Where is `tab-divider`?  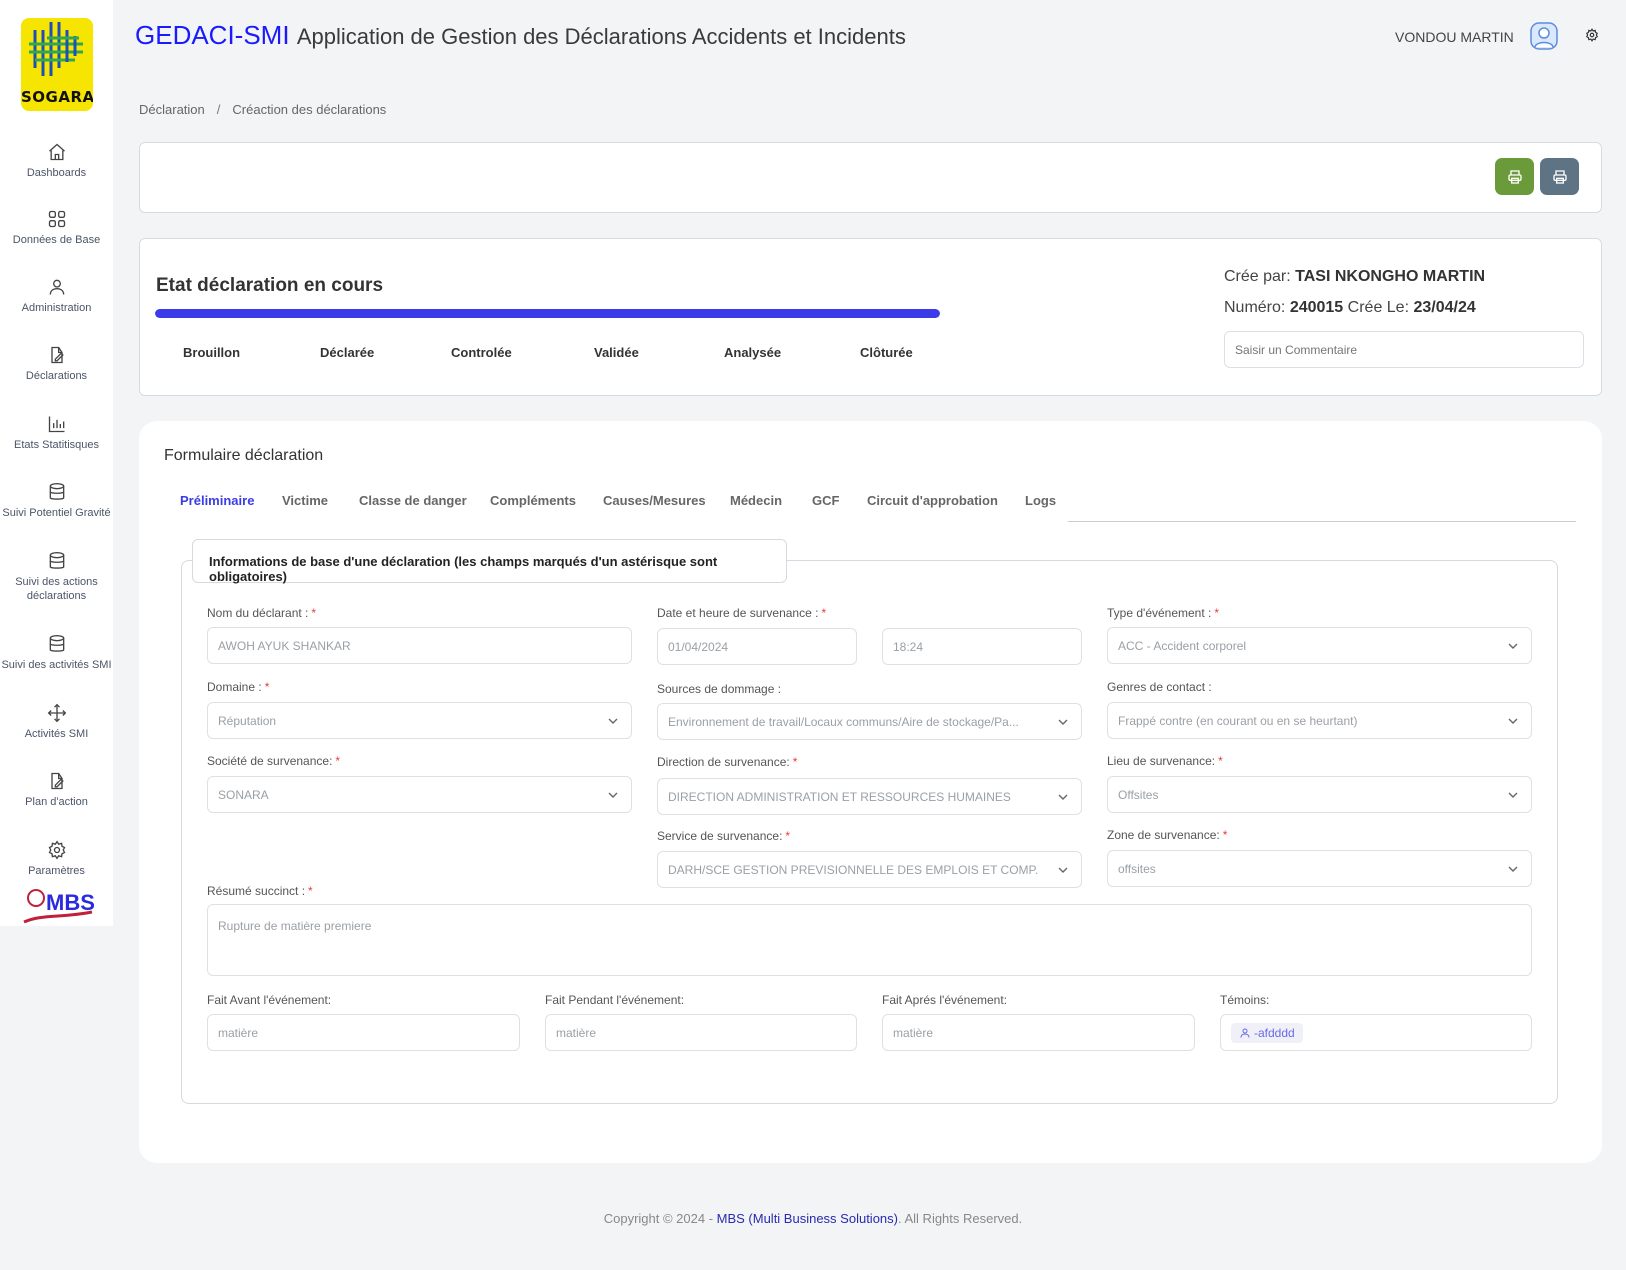 tab-divider is located at coordinates (1322, 521).